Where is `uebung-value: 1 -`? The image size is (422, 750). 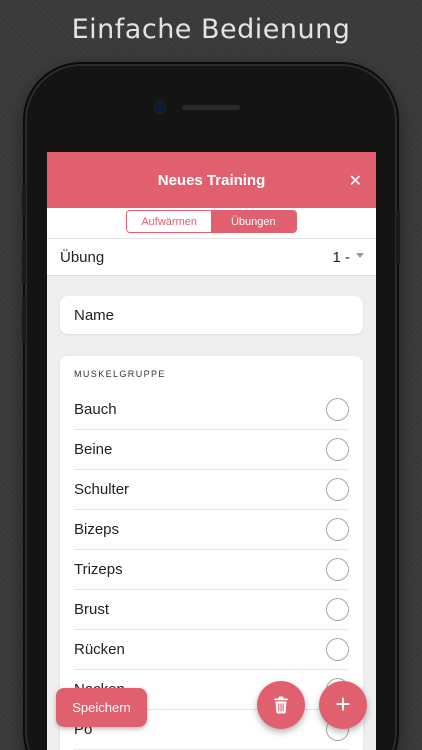 uebung-value: 1 - is located at coordinates (348, 257).